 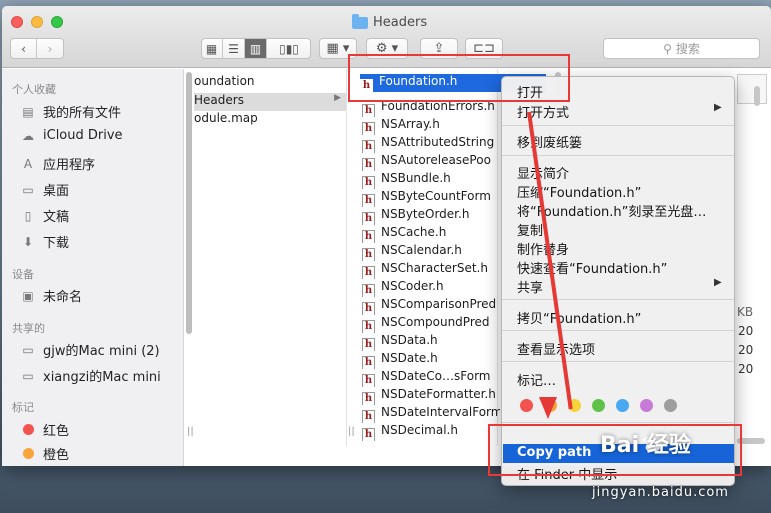 What do you see at coordinates (431, 288) in the screenshot?
I see `list-item: h NSCoder.h` at bounding box center [431, 288].